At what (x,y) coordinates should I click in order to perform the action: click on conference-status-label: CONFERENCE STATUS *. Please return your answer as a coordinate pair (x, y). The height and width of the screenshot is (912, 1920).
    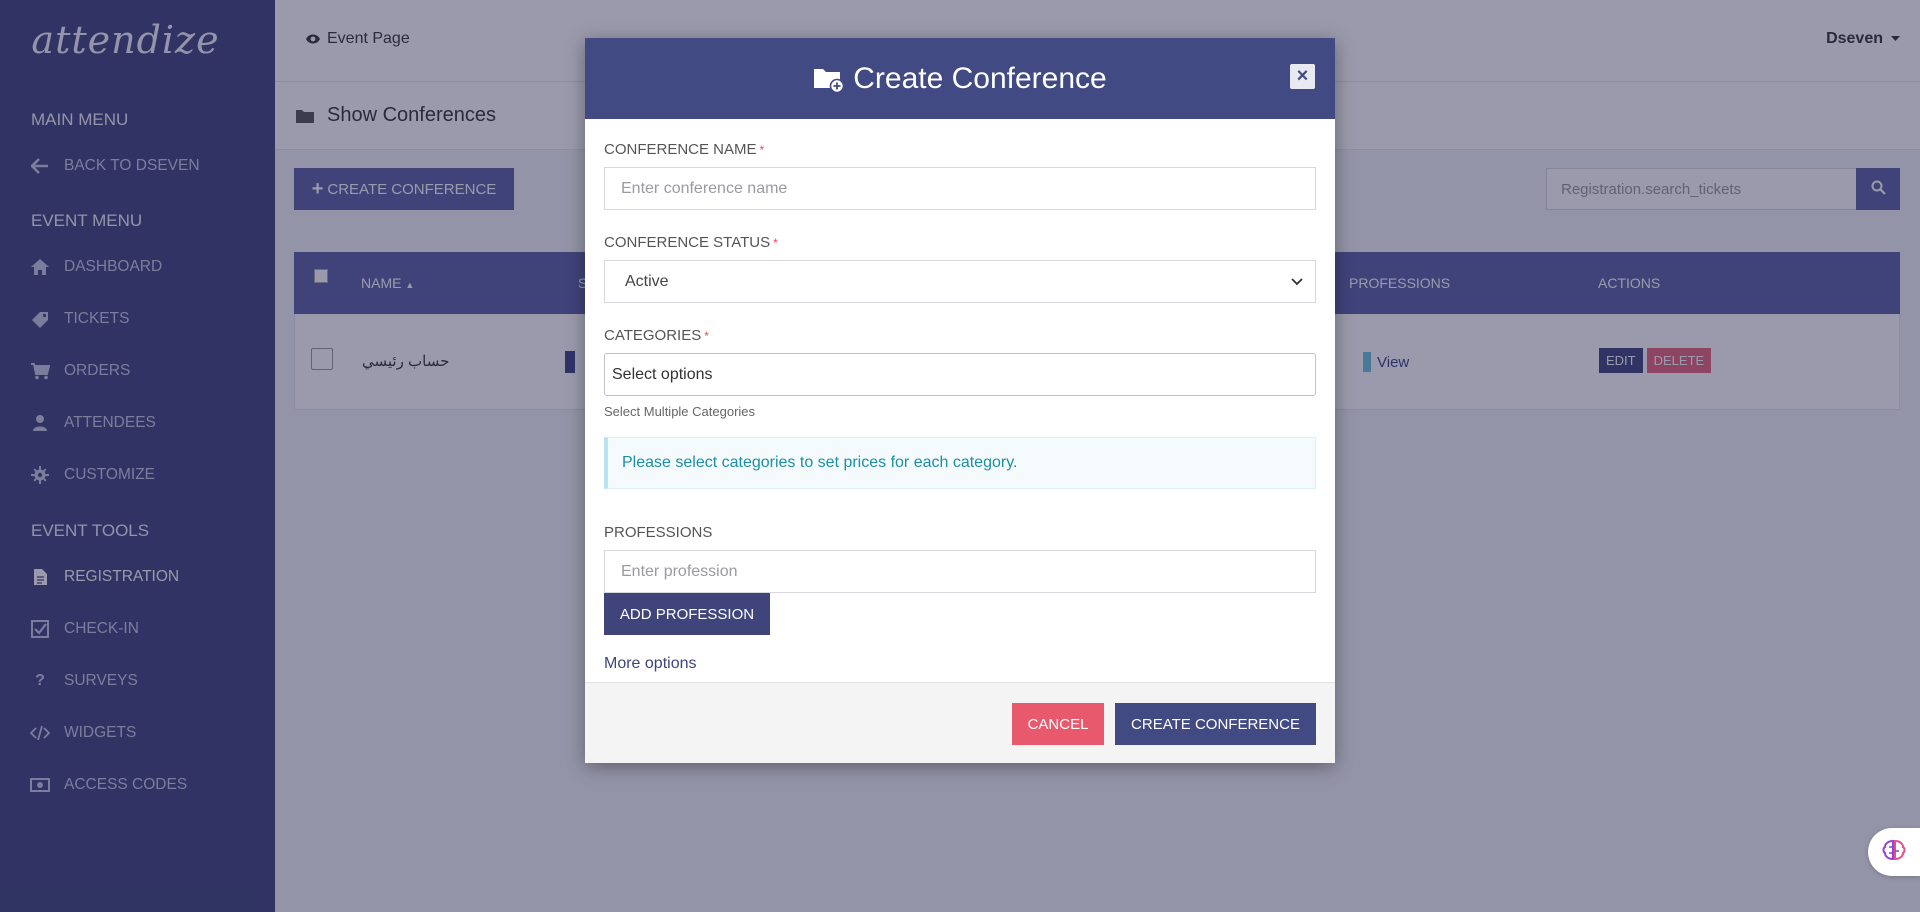
    Looking at the image, I should click on (960, 243).